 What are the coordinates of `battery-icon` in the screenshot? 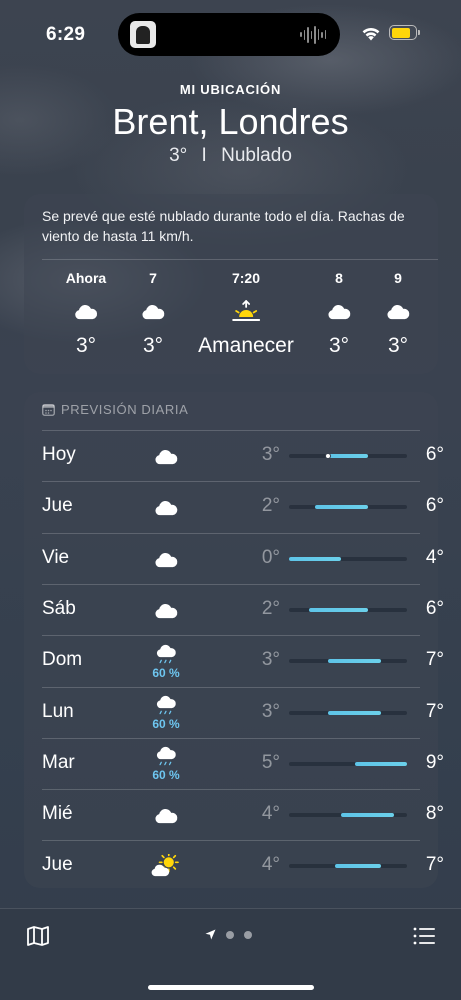 It's located at (404, 32).